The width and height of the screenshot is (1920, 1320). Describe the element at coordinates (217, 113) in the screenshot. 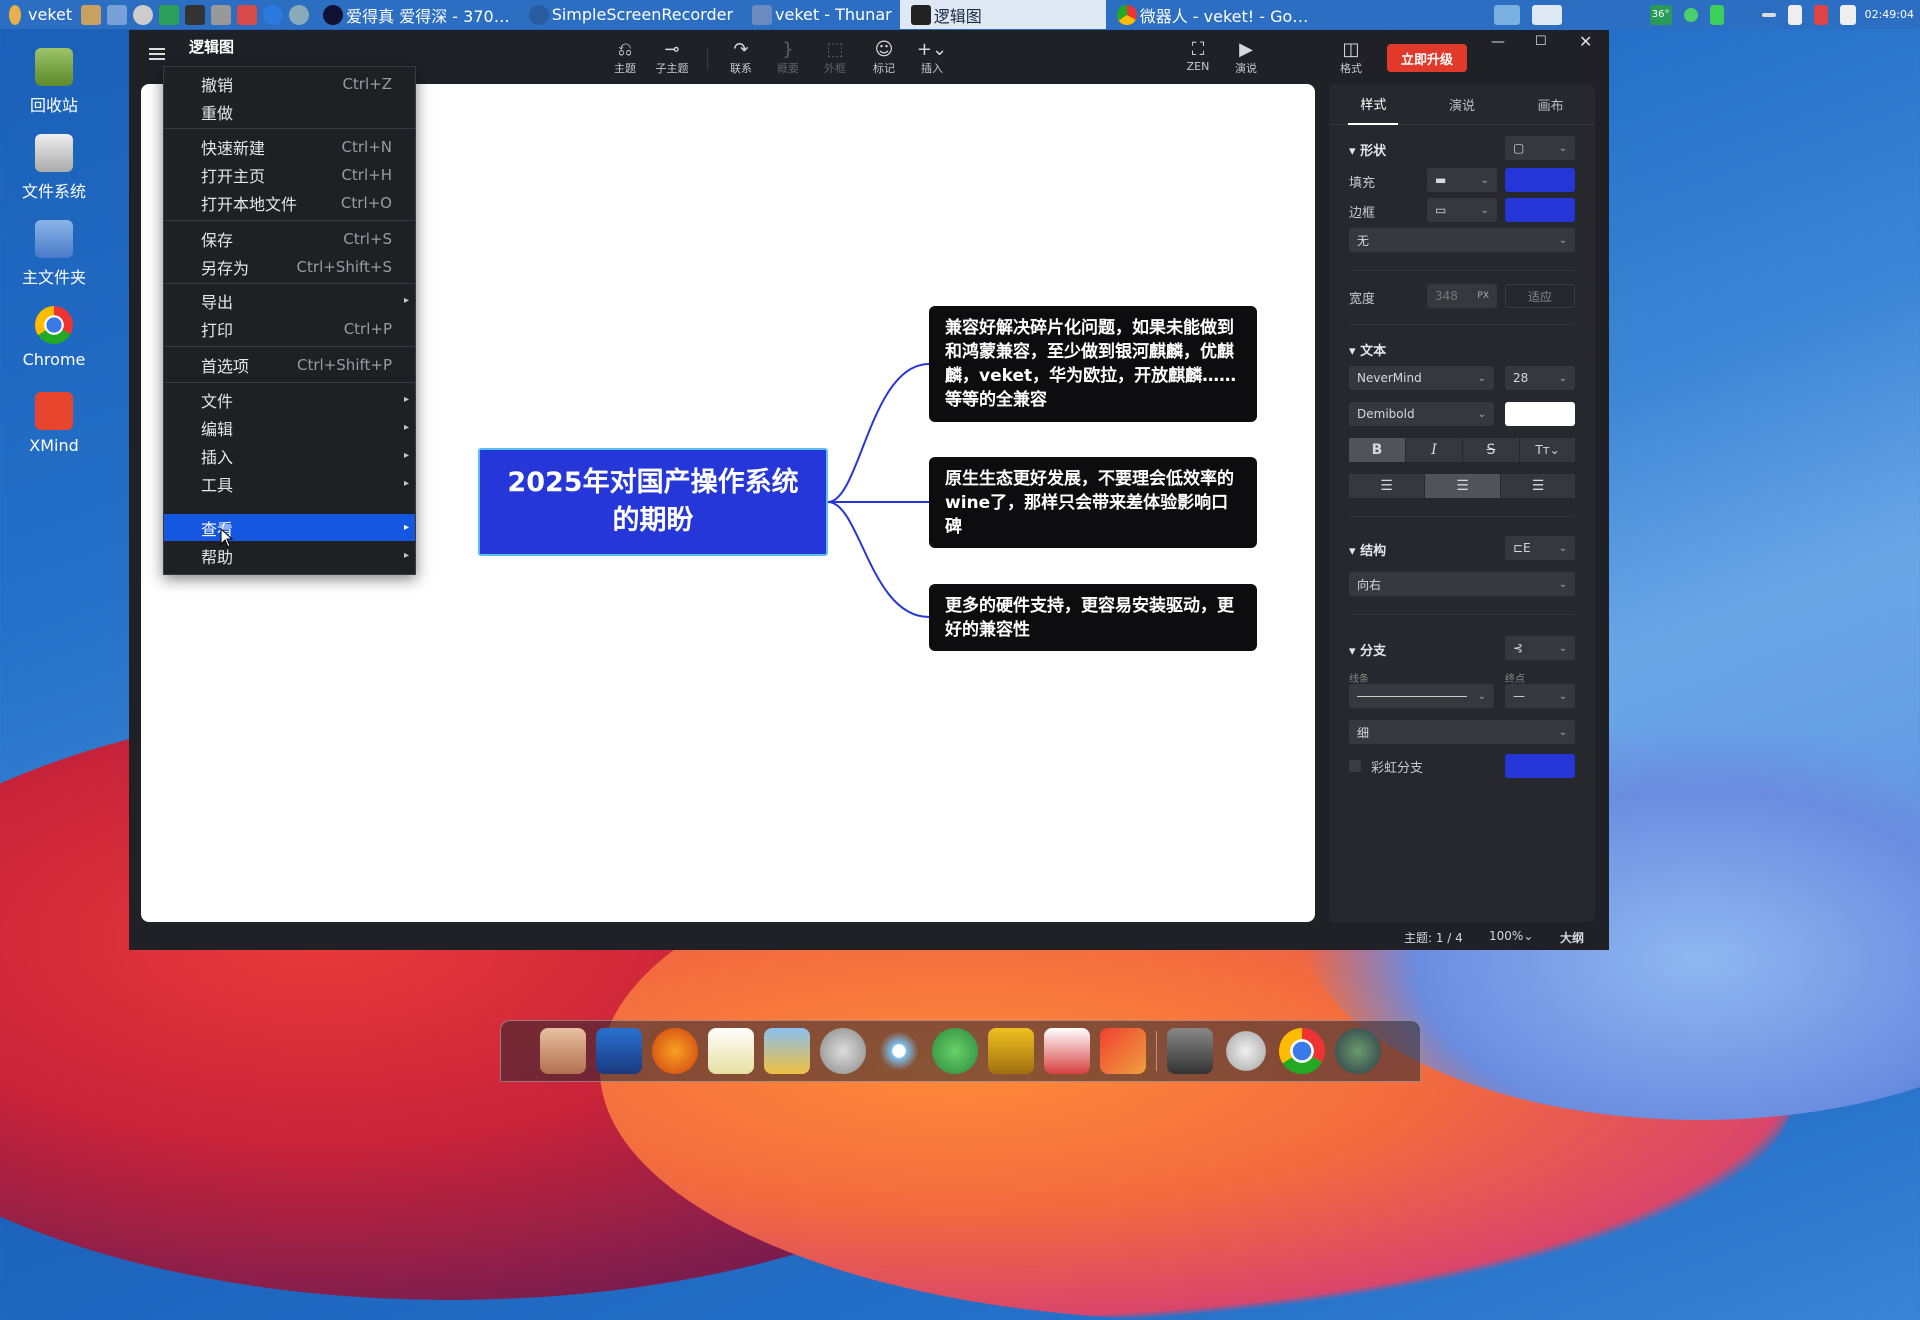

I see `menu-item-label: 重做` at that location.